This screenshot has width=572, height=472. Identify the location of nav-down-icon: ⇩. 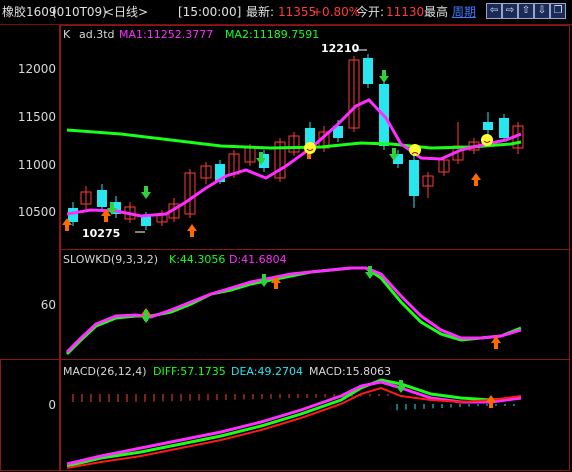
(542, 11).